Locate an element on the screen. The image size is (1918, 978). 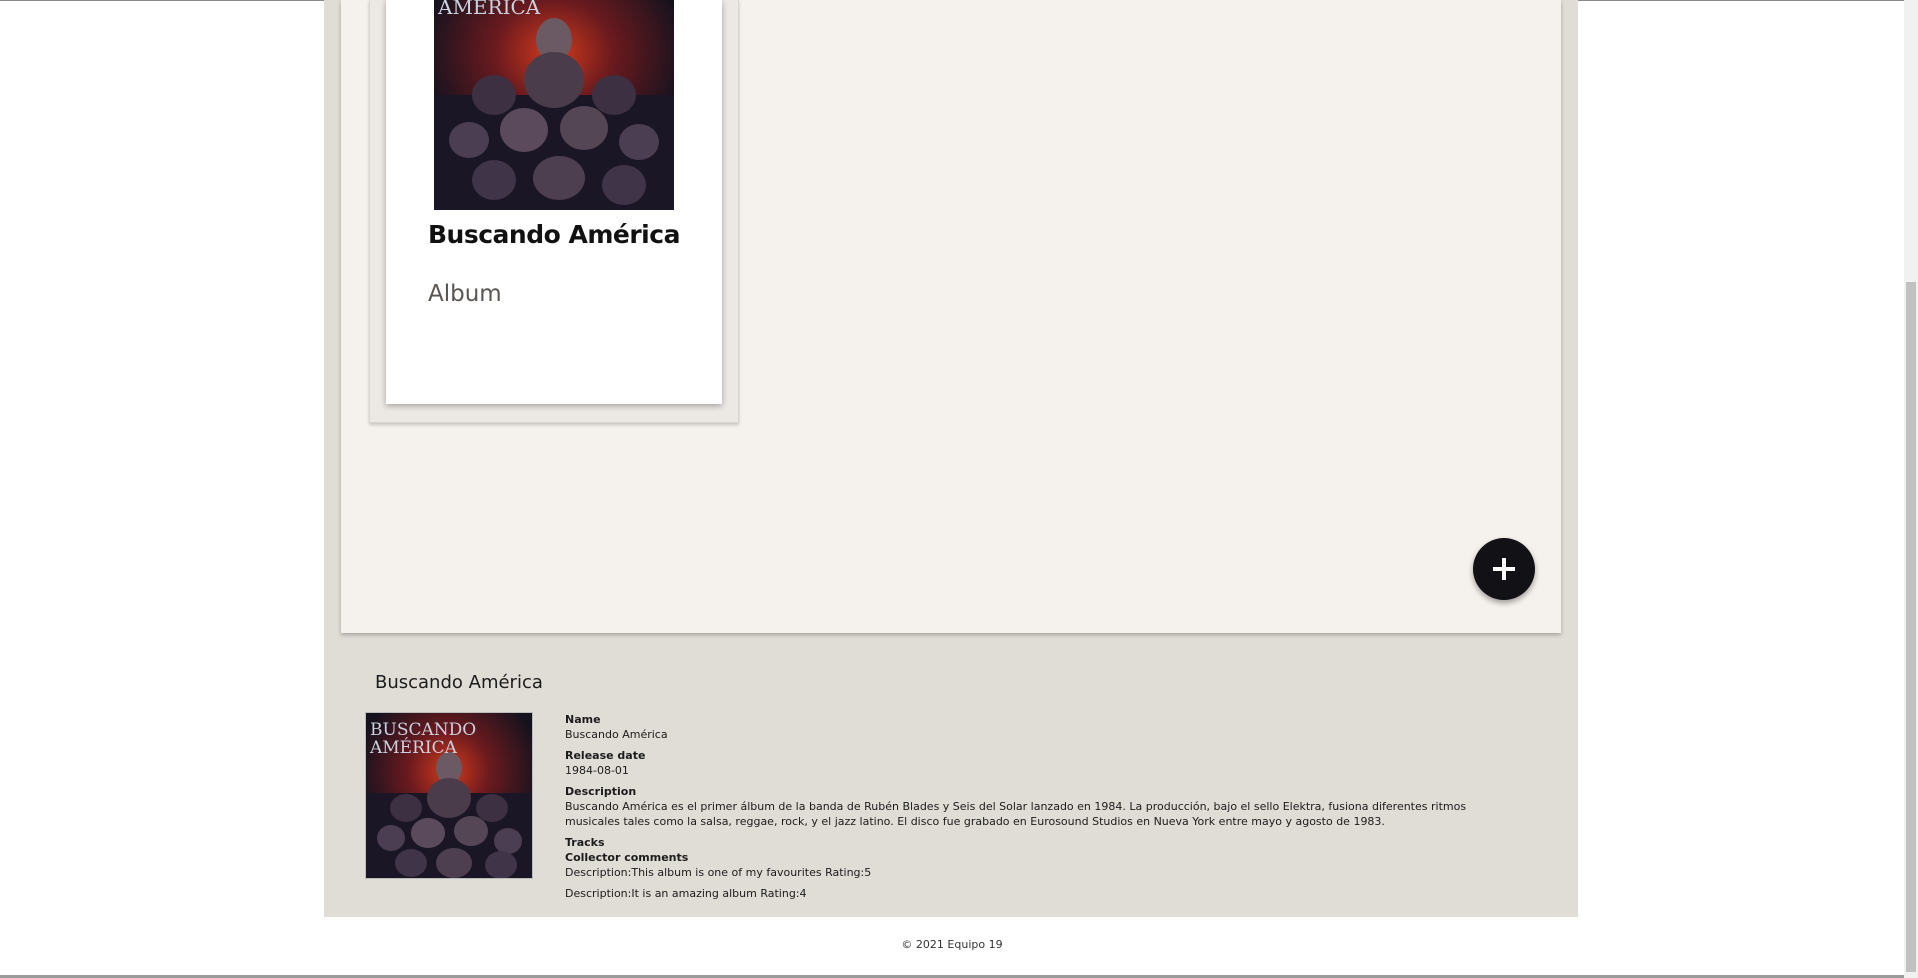
cover-text-bottom: AMÉRICA is located at coordinates (413, 747).